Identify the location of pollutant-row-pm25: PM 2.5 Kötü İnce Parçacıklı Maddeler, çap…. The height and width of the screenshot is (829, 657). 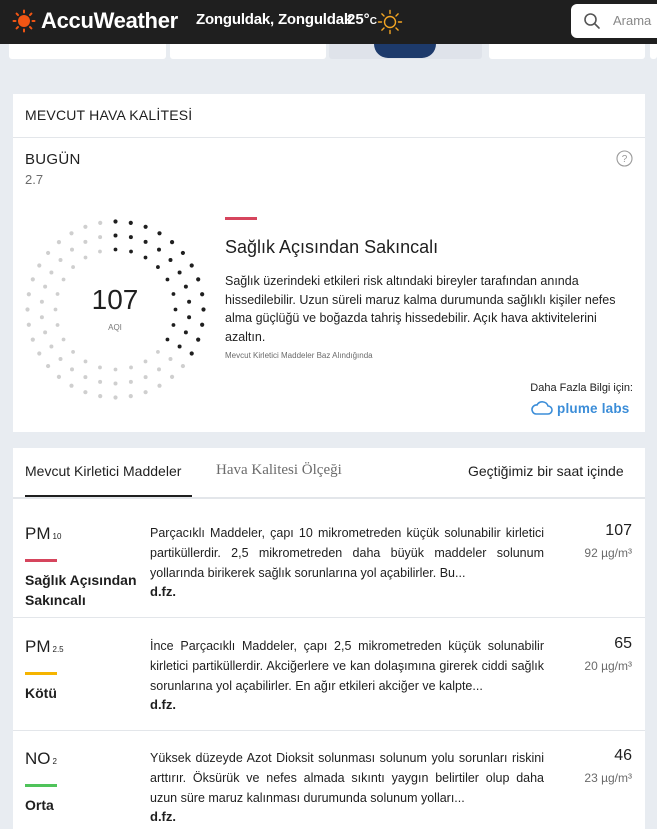
(329, 675).